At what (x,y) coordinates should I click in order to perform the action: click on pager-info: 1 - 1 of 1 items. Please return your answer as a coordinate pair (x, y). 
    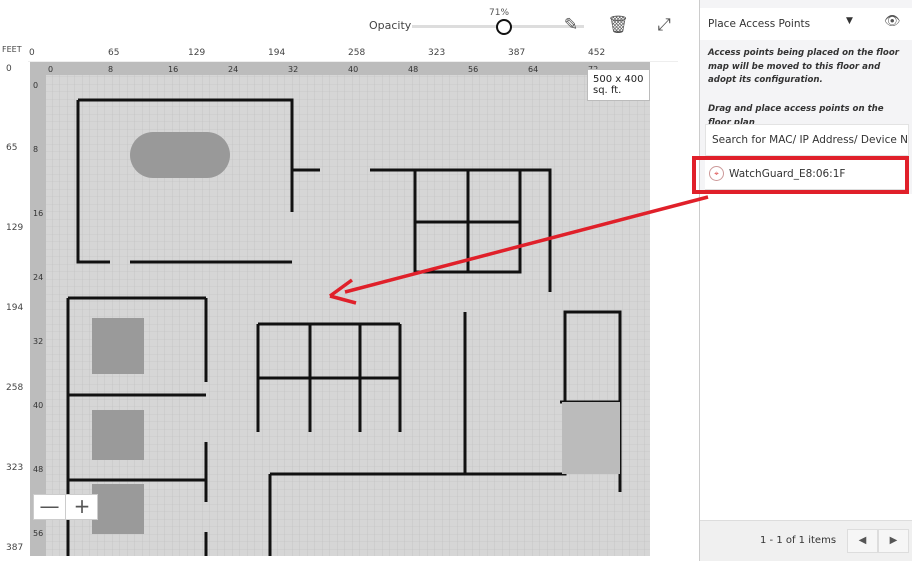
    Looking at the image, I should click on (798, 540).